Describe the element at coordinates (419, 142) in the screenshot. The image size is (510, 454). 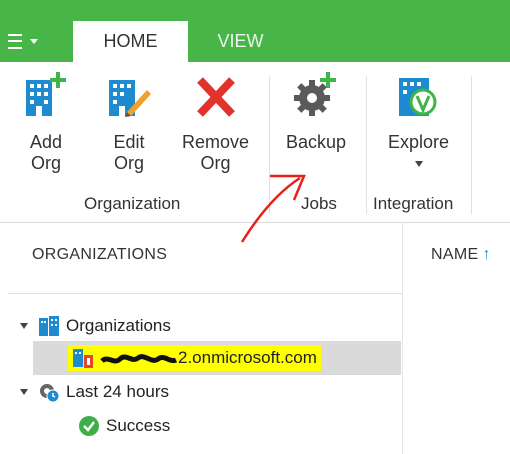
I see `explore-label: Explore` at that location.